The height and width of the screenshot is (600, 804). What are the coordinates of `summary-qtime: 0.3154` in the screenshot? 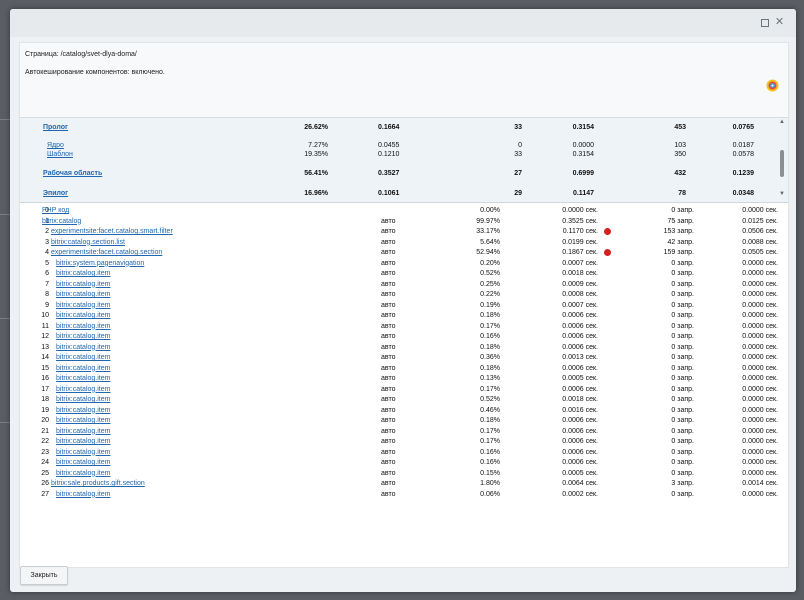 It's located at (583, 127).